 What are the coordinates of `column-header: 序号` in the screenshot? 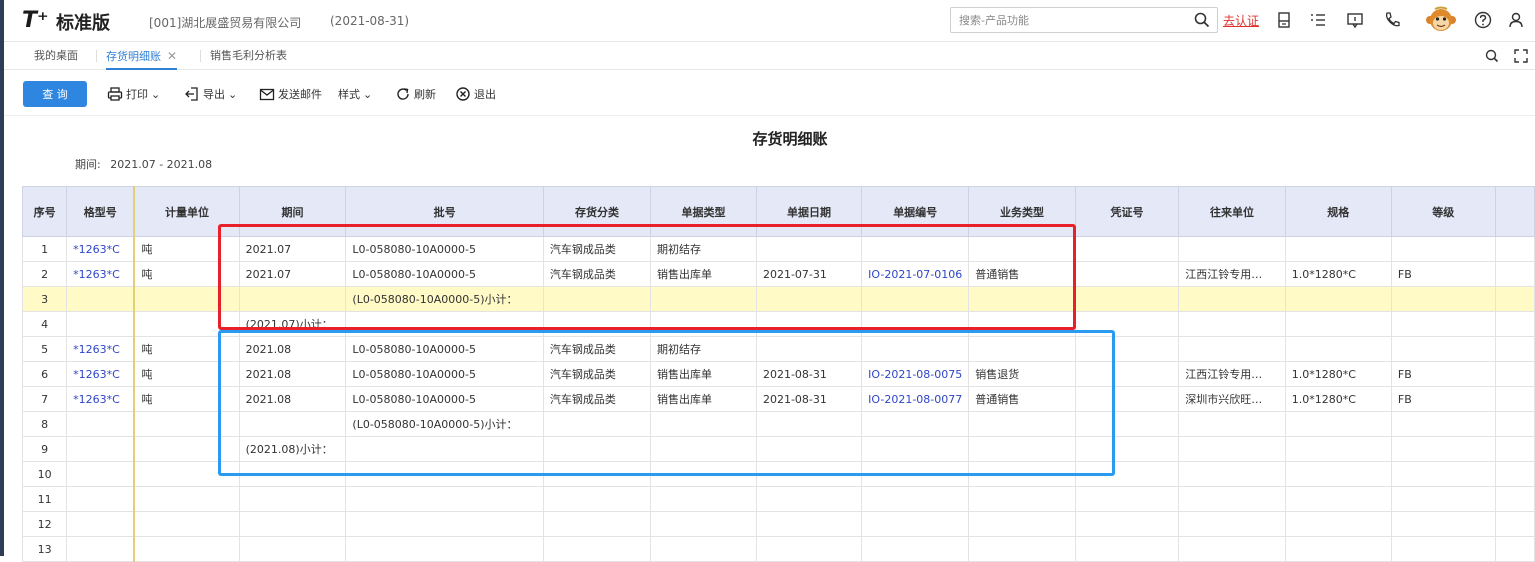 It's located at (44, 211).